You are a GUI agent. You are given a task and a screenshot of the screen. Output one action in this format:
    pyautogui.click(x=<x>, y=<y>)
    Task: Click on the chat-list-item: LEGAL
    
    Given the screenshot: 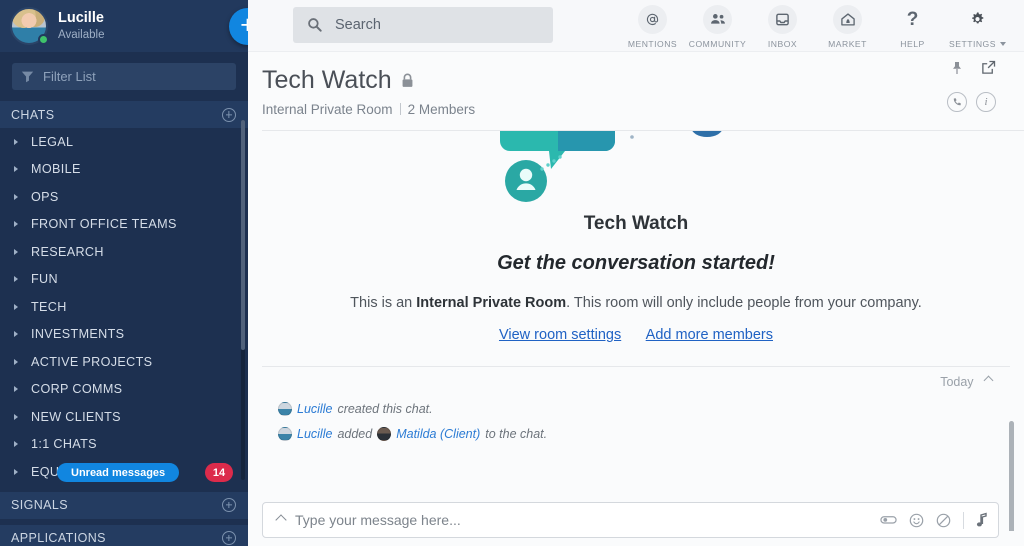 What is the action you would take?
    pyautogui.click(x=124, y=142)
    